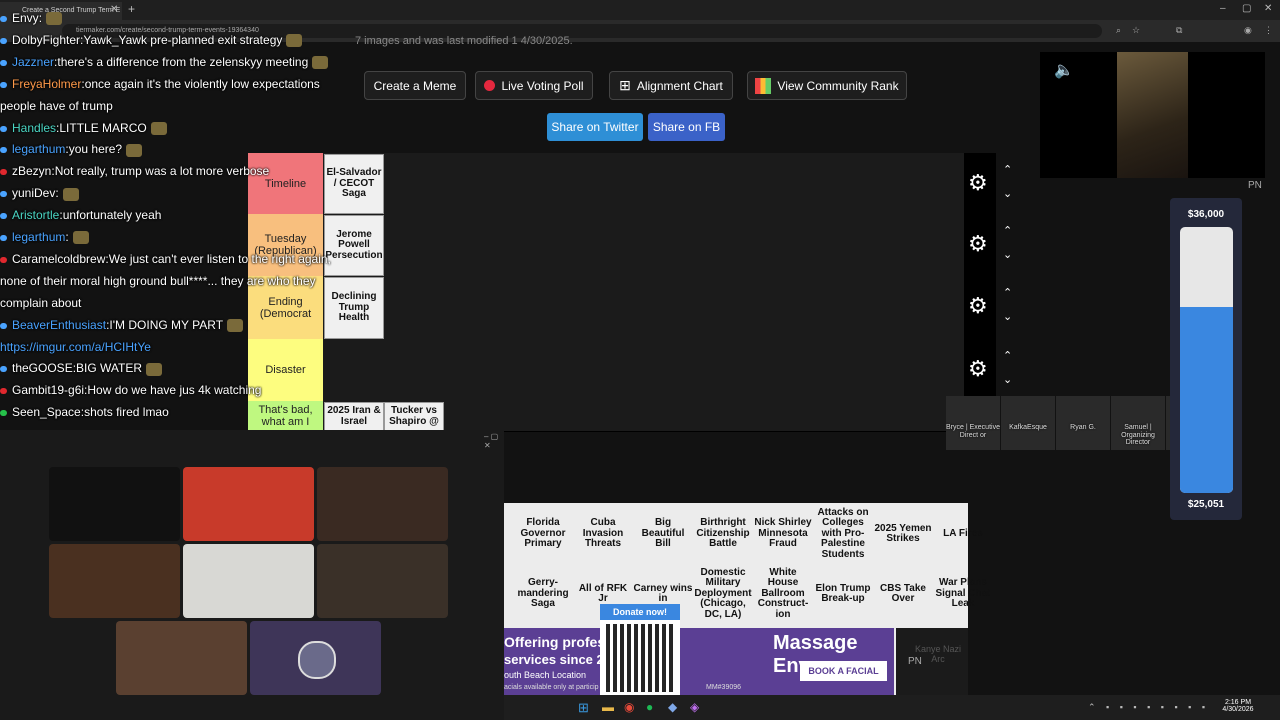 This screenshot has width=1280, height=720. Describe the element at coordinates (494, 441) in the screenshot. I see `video-window-controls: – ▢ ✕` at that location.